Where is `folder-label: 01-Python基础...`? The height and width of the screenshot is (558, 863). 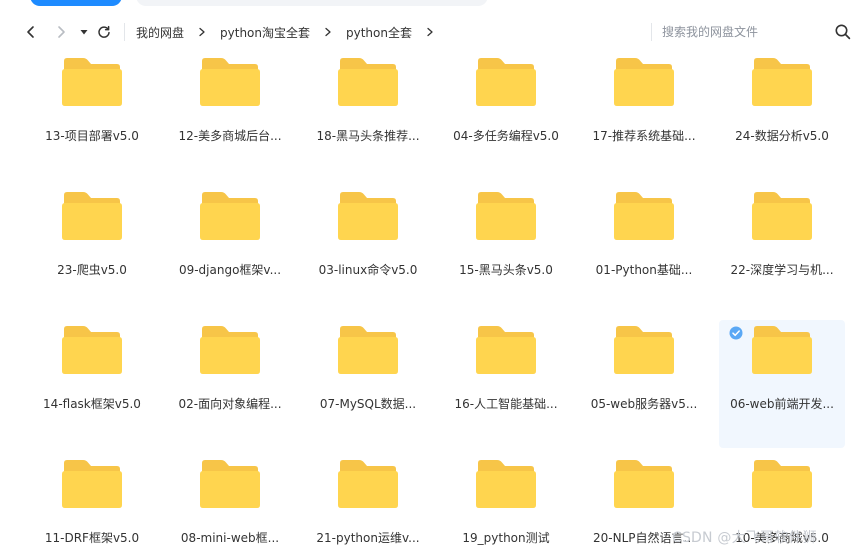
folder-label: 01-Python基础... is located at coordinates (644, 270).